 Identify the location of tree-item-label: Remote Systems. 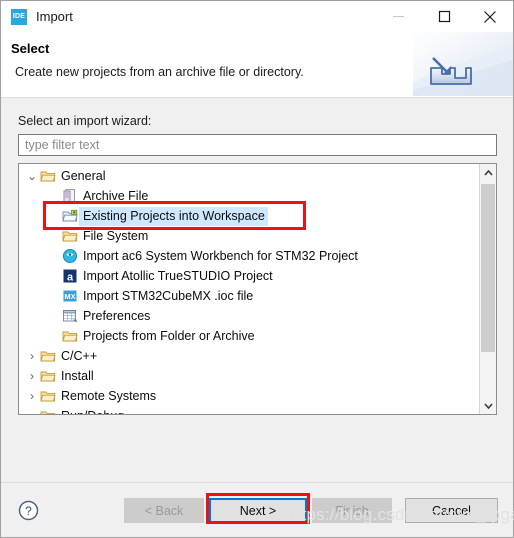
(109, 395).